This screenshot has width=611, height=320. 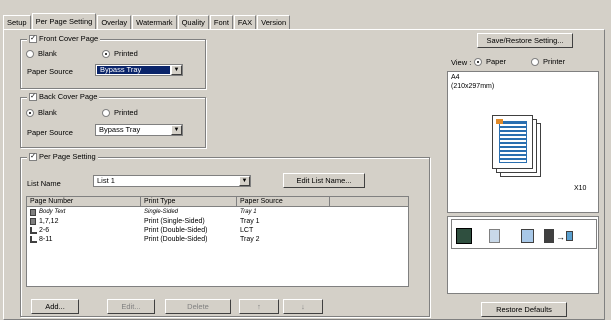 What do you see at coordinates (560, 237) in the screenshot?
I see `arrow-right-icon: →` at bounding box center [560, 237].